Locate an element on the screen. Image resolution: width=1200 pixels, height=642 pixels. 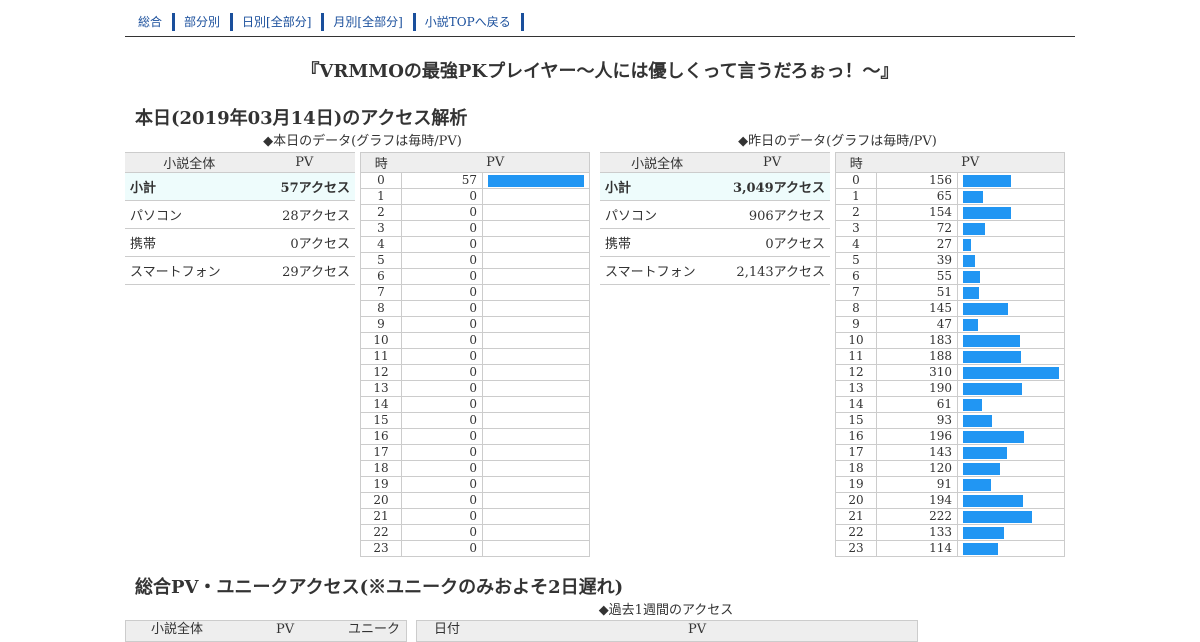
summary-value: 3,049アクセス is located at coordinates (772, 186).